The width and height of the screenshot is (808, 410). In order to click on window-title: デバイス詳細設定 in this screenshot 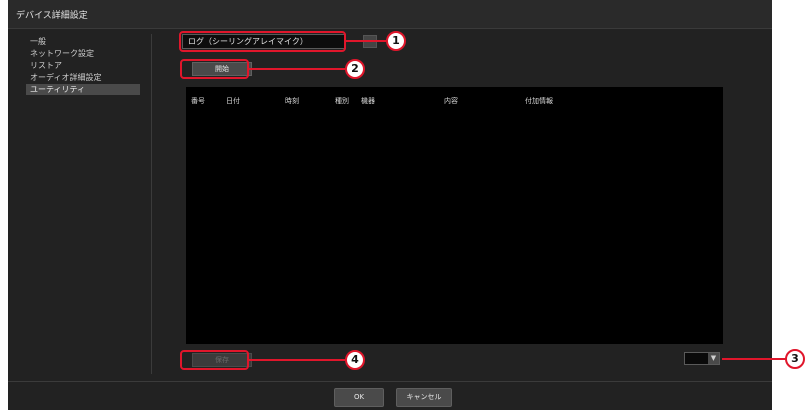, I will do `click(52, 16)`.